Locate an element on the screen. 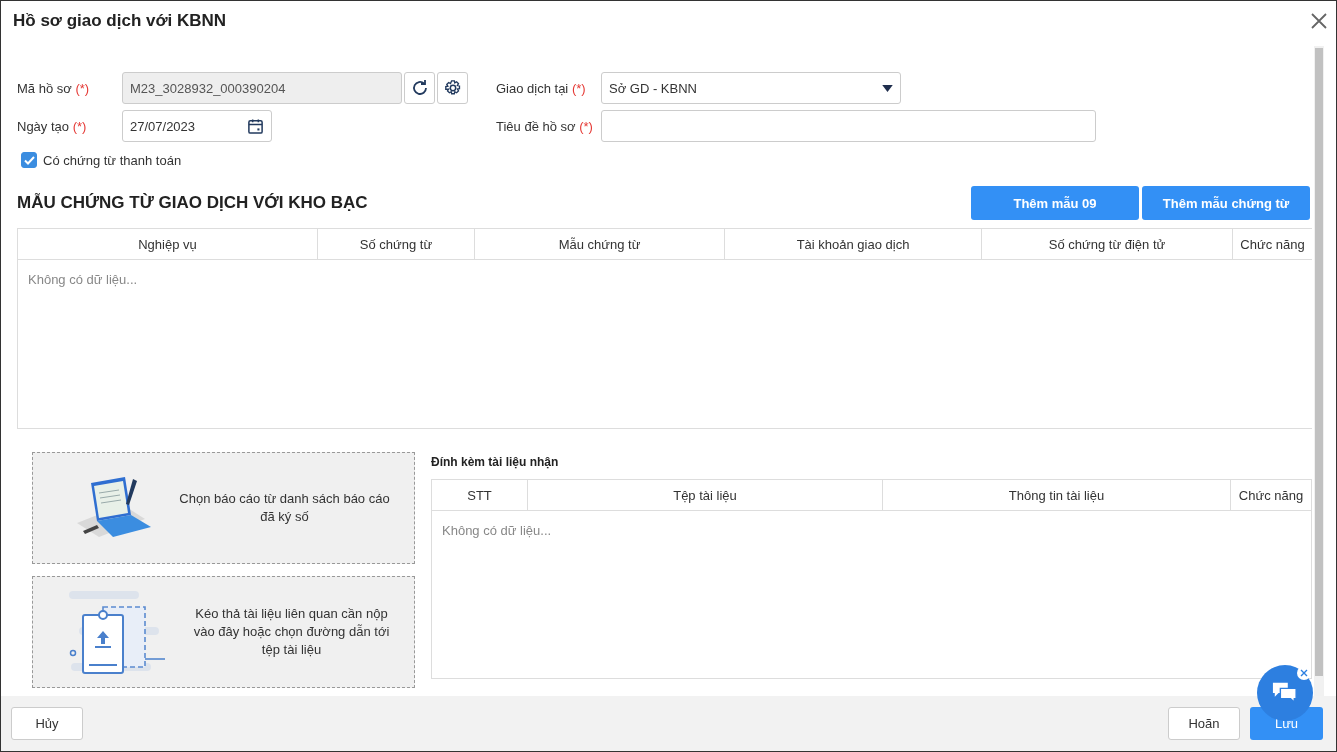  signed-report-picker: Chọn báo cáo từ danh sách báo cáo đã ký số is located at coordinates (223, 508).